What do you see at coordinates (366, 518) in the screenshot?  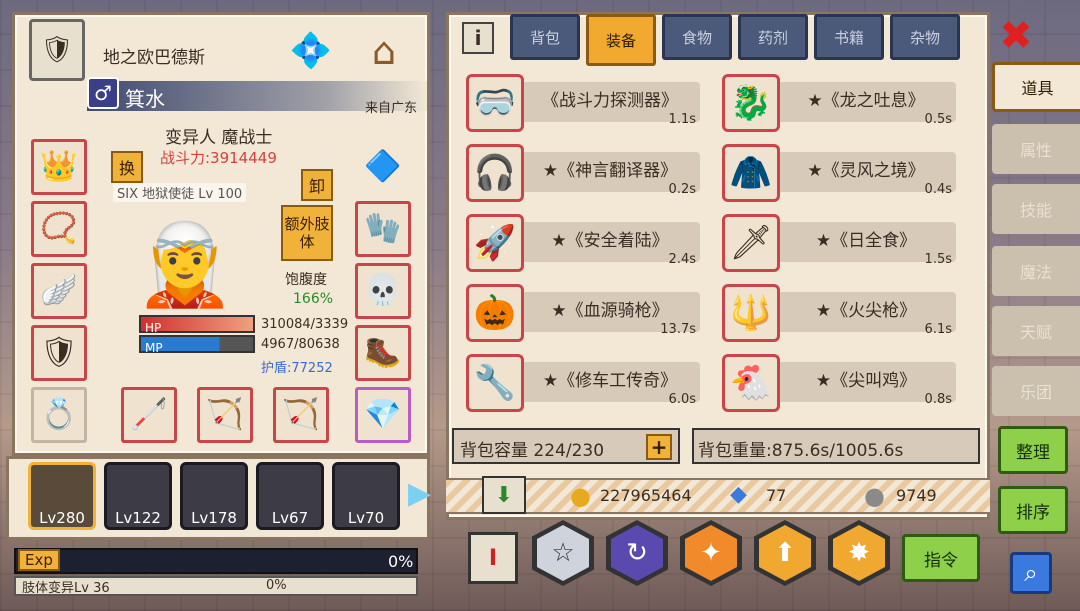 I see `team-level-5: Lv70` at bounding box center [366, 518].